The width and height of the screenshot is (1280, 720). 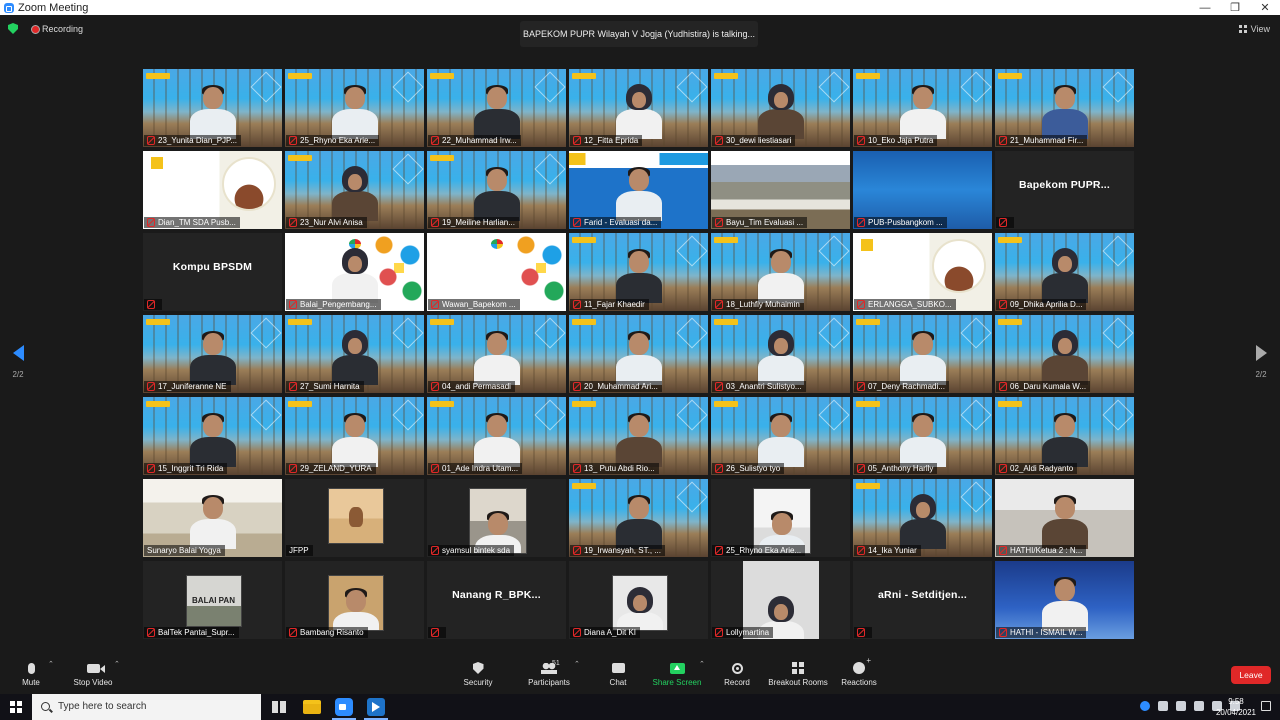 What do you see at coordinates (780, 600) in the screenshot?
I see `participant-tile: Lollymartina` at bounding box center [780, 600].